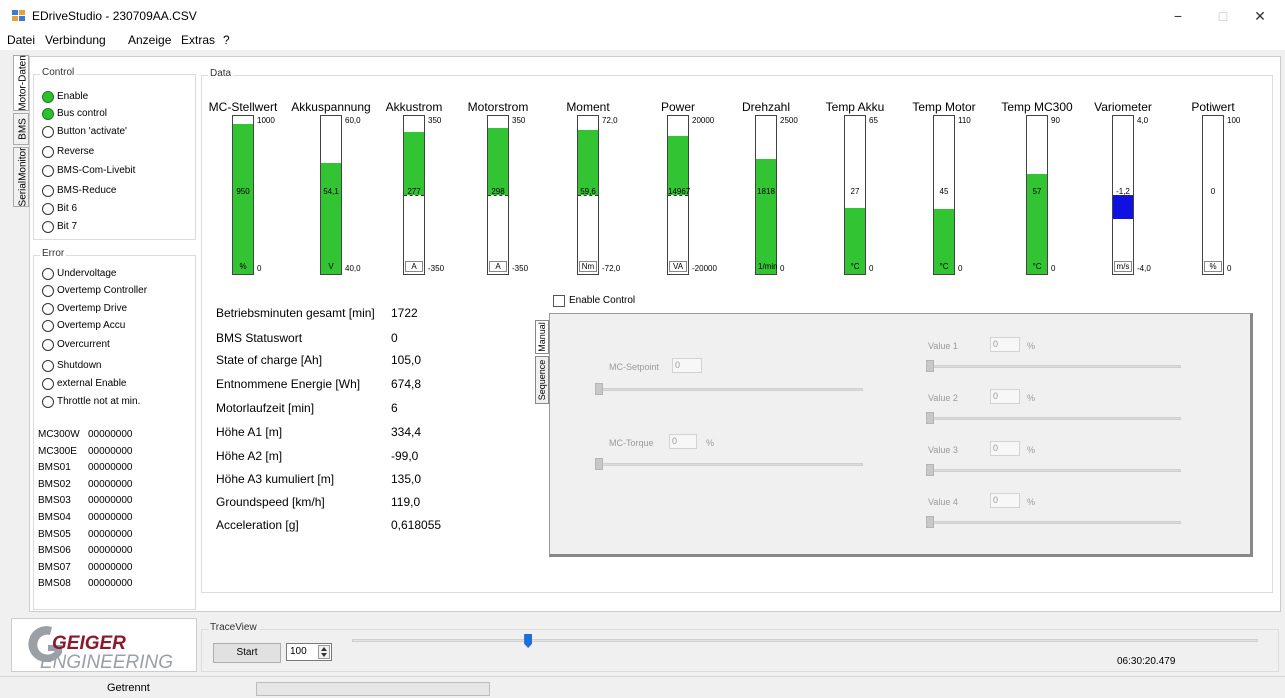 The width and height of the screenshot is (1285, 698). What do you see at coordinates (54, 584) in the screenshot?
I see `register-name: BMS08` at bounding box center [54, 584].